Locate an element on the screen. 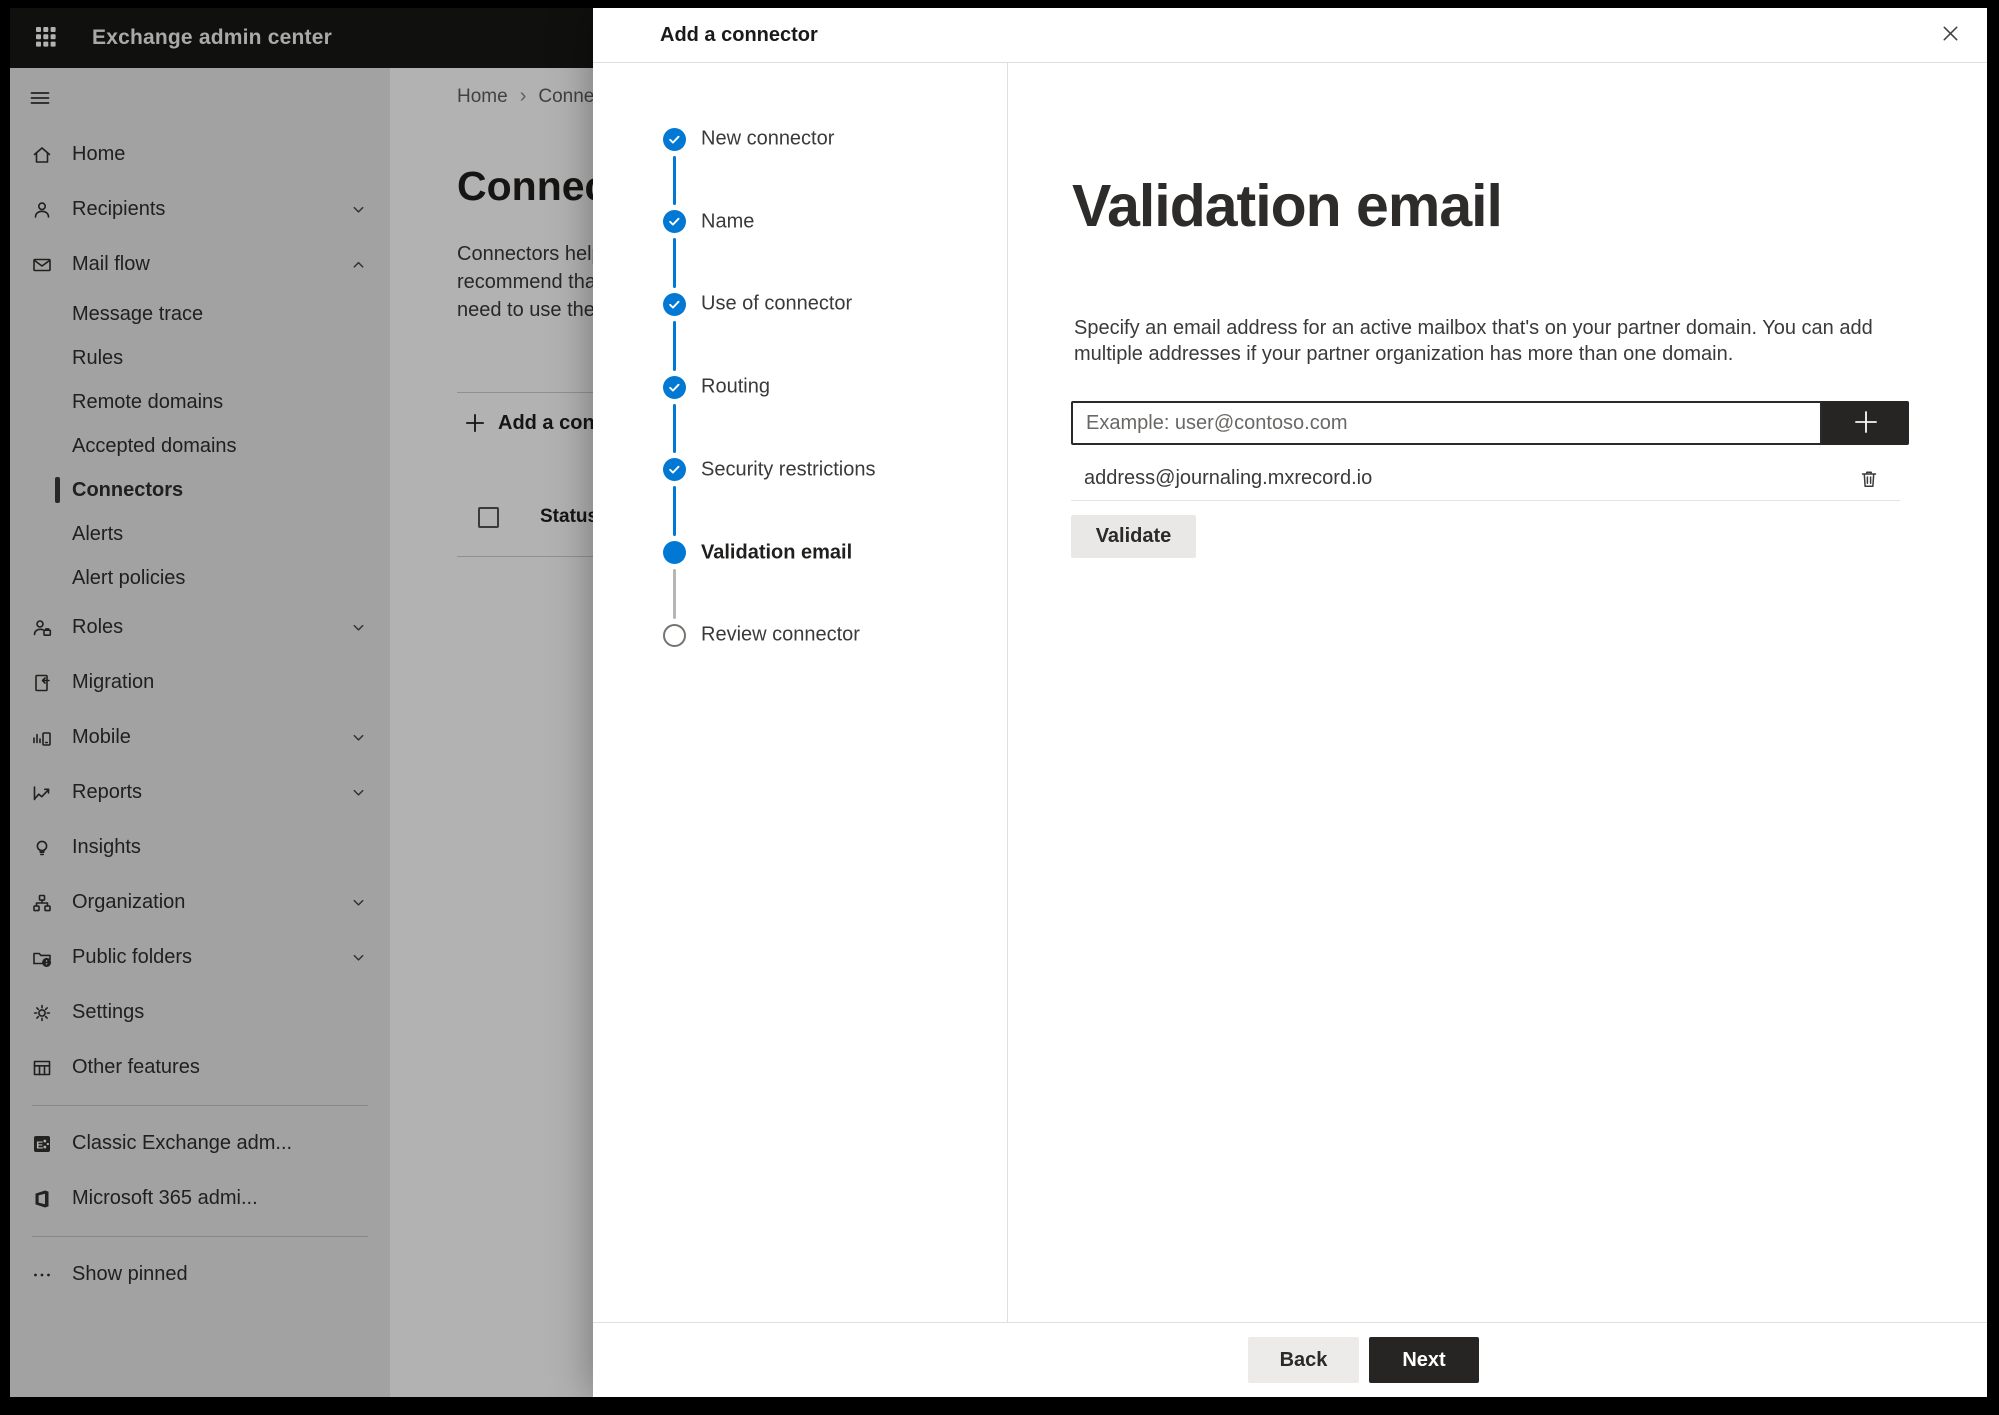 Image resolution: width=1999 pixels, height=1415 pixels. dialog-header: Add a connector is located at coordinates (1290, 35).